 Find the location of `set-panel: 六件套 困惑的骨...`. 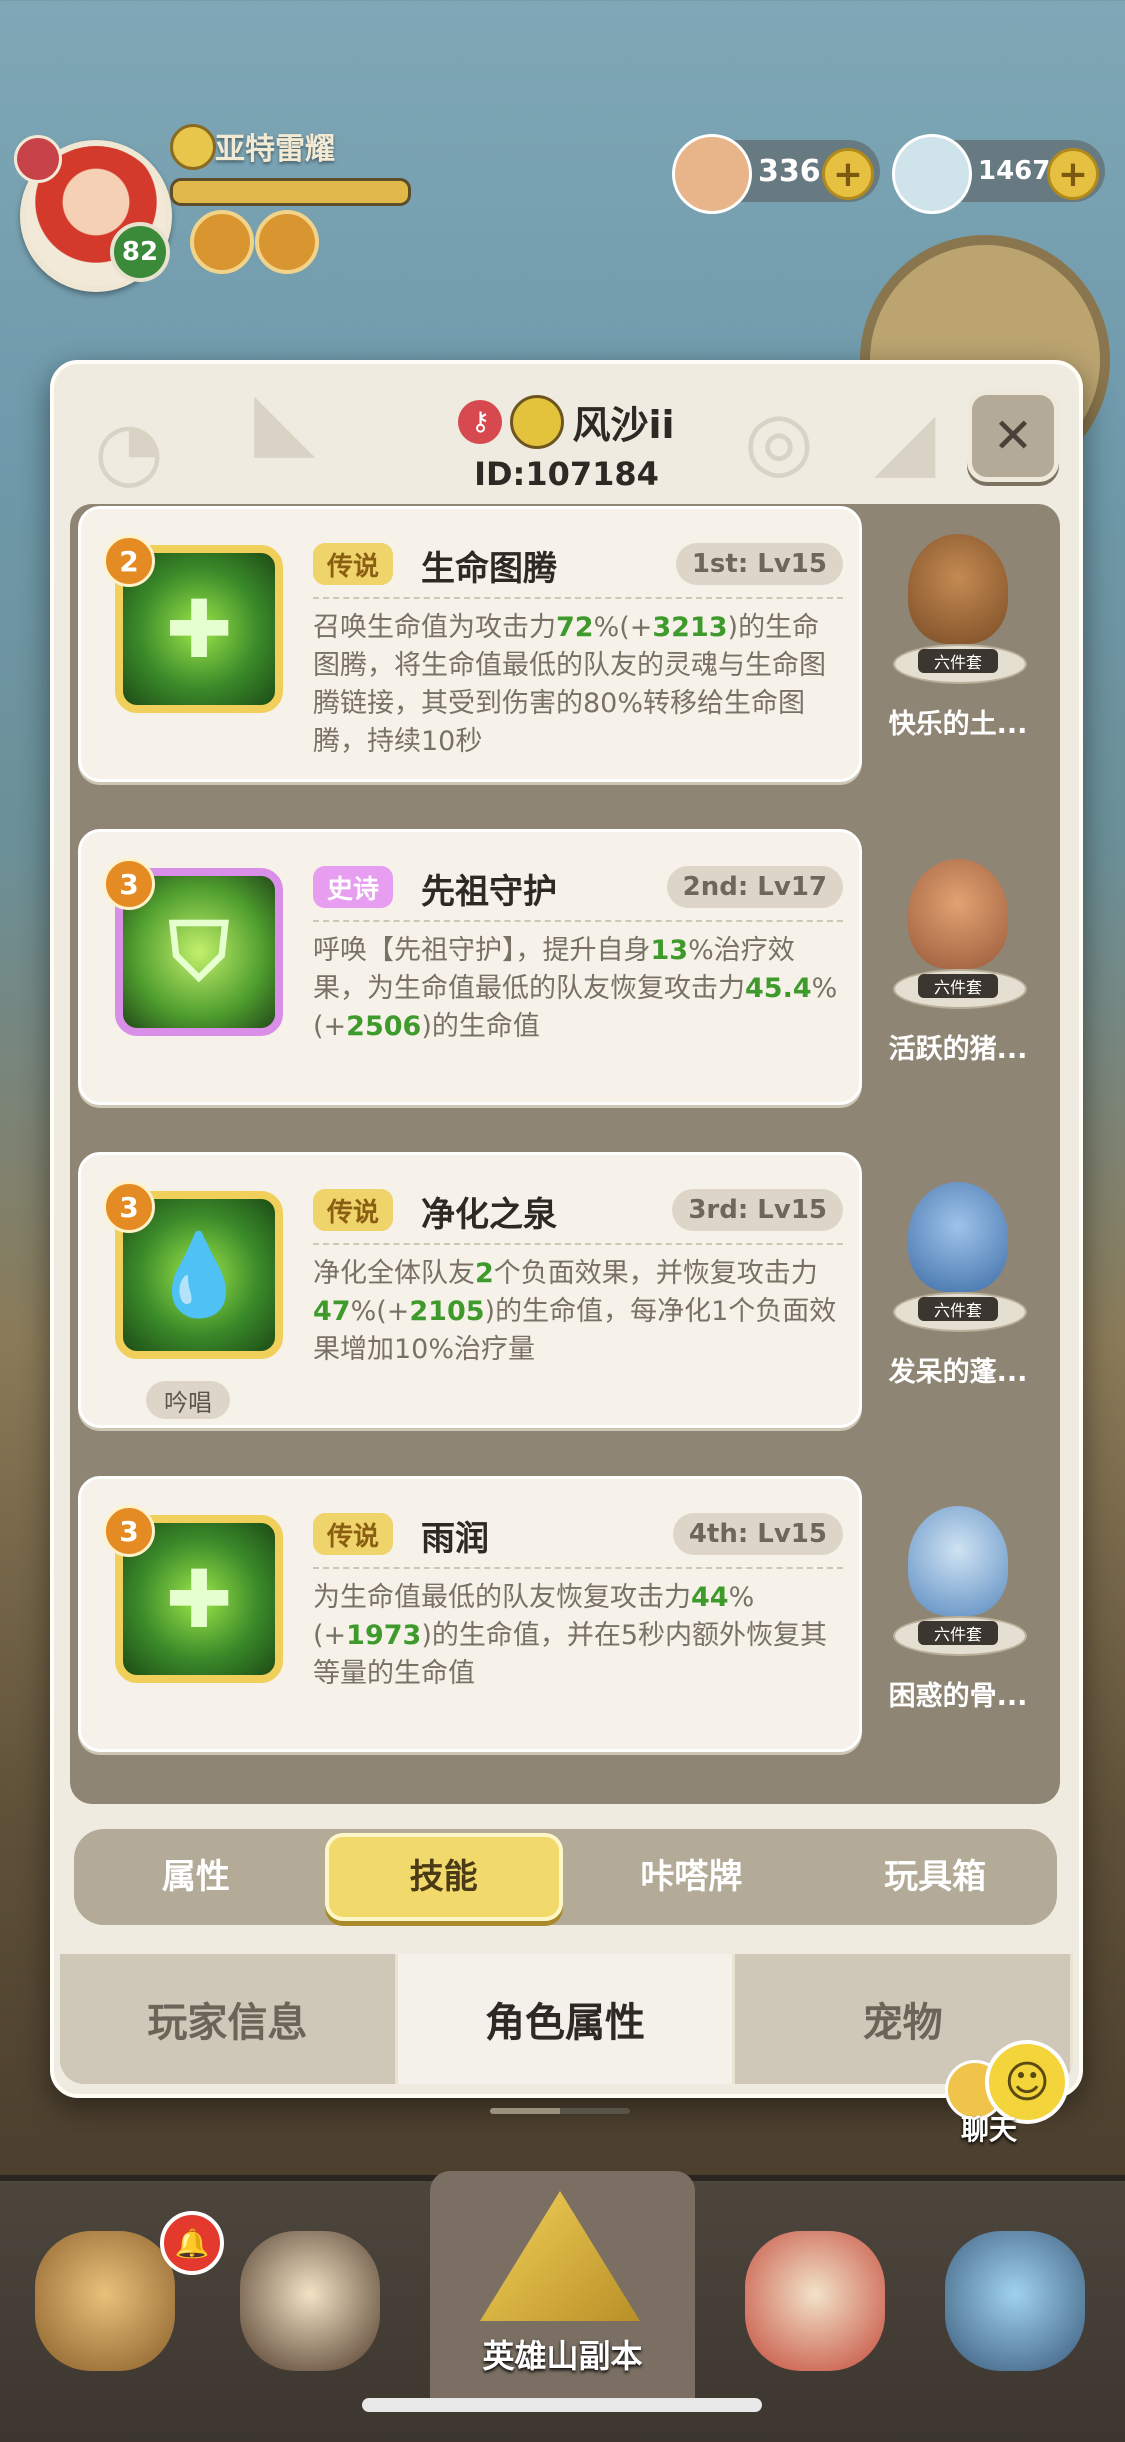

set-panel: 六件套 困惑的骨... is located at coordinates (958, 1626).